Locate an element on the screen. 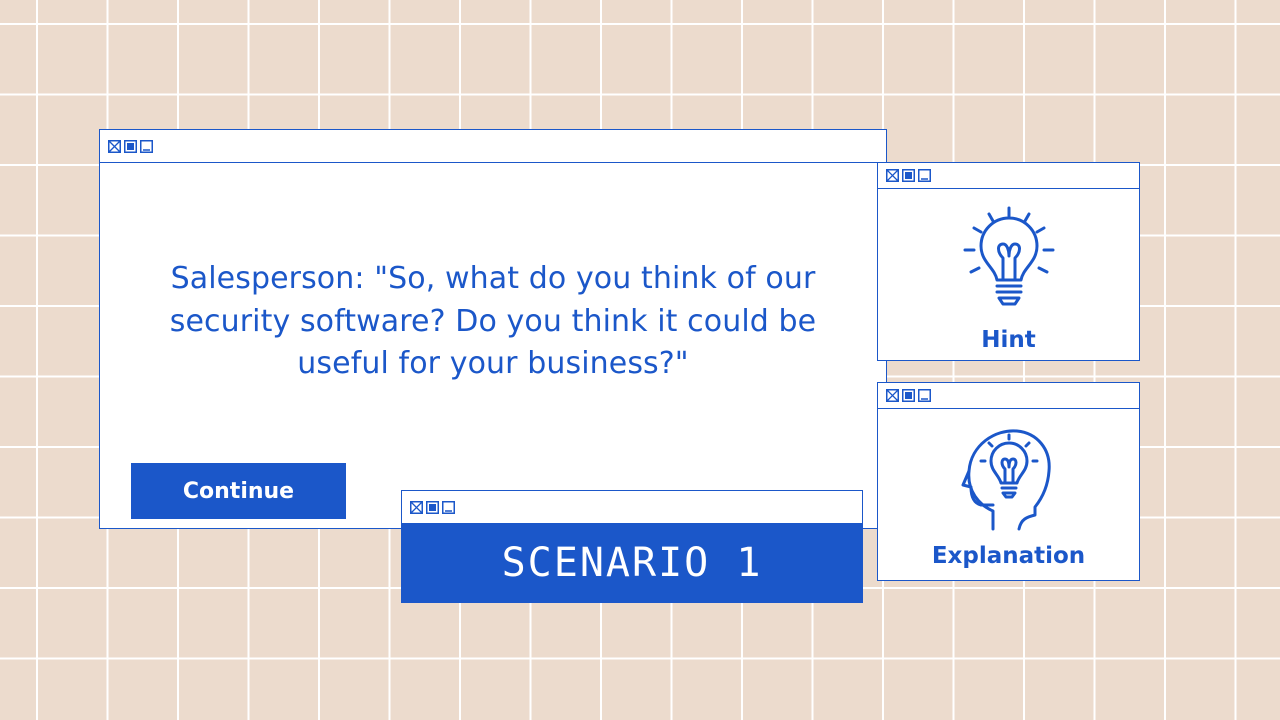  explanation-panel: Explanation is located at coordinates (1008, 481).